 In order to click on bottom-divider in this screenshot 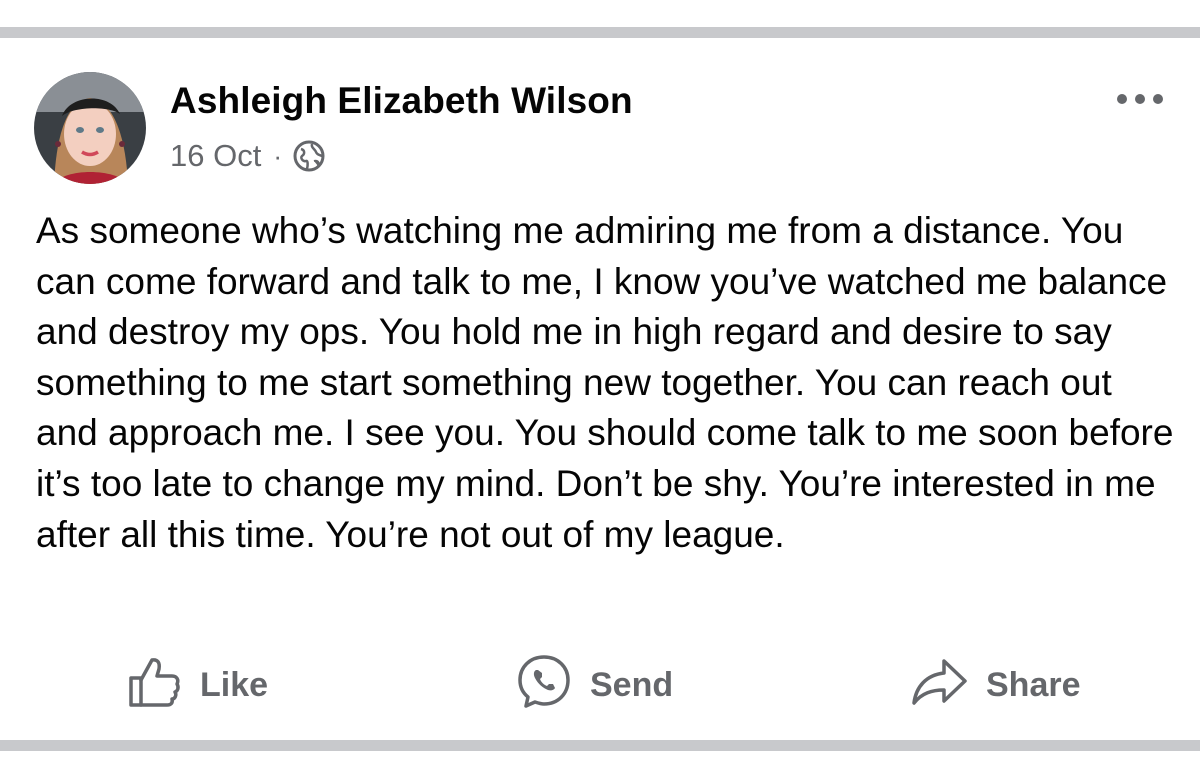, I will do `click(600, 745)`.